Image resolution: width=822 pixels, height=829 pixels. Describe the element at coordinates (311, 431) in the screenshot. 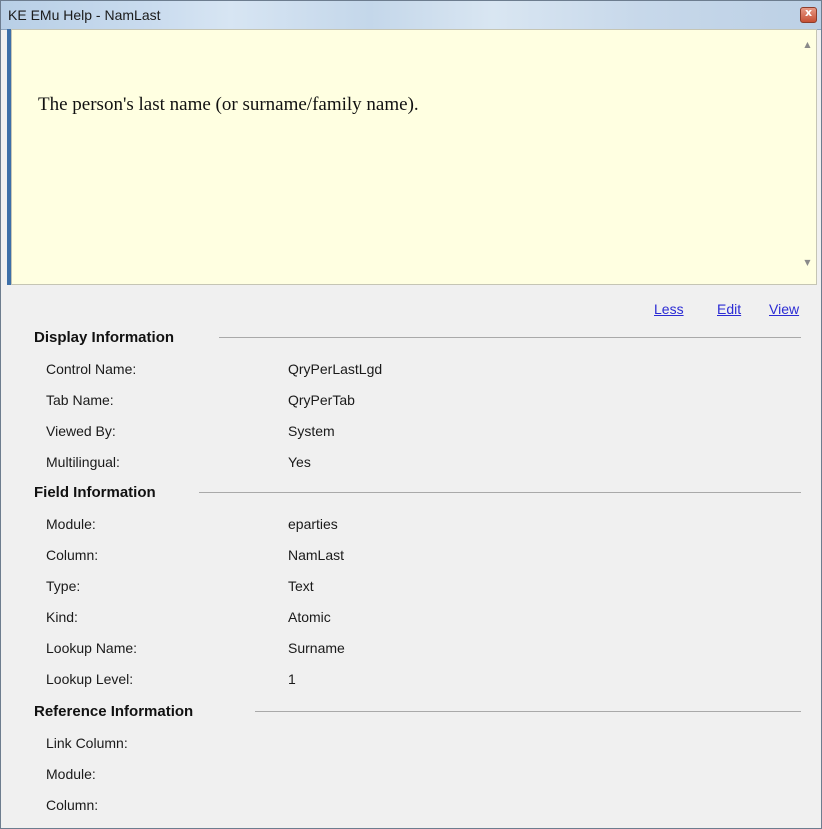

I see `field-value: System` at that location.